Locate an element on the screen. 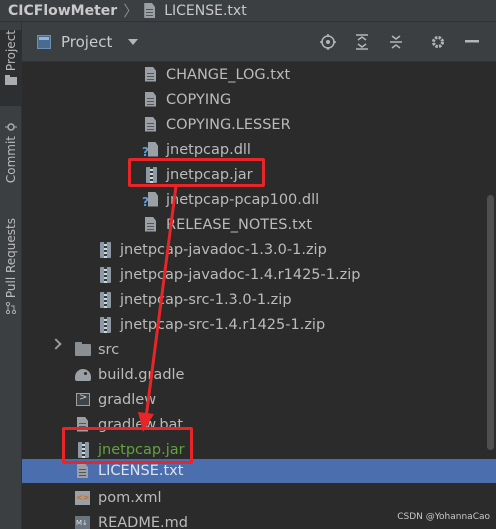 The width and height of the screenshot is (496, 529). pull-request-icon is located at coordinates (11, 308).